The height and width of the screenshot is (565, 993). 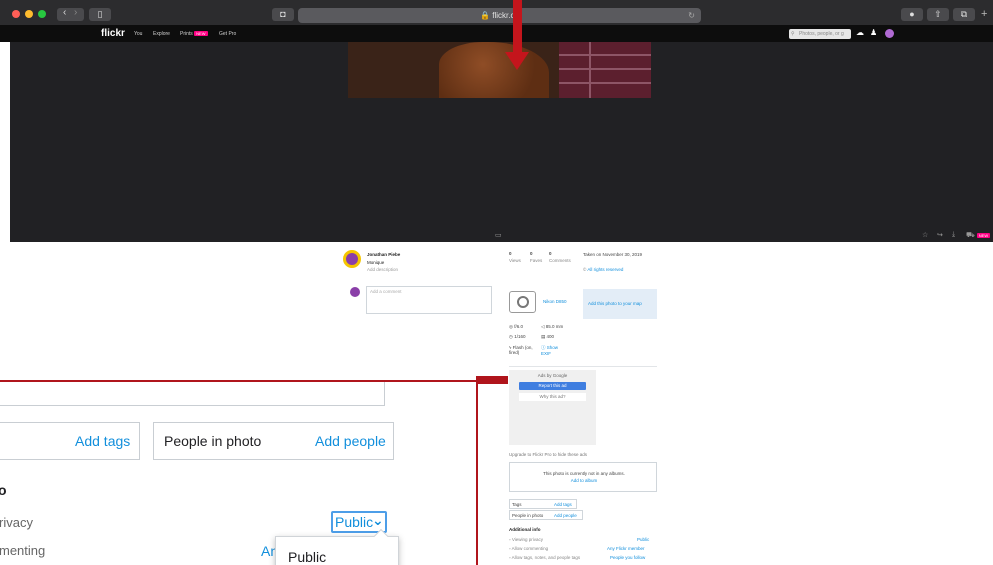 I want to click on reload-icon: ↻, so click(x=691, y=15).